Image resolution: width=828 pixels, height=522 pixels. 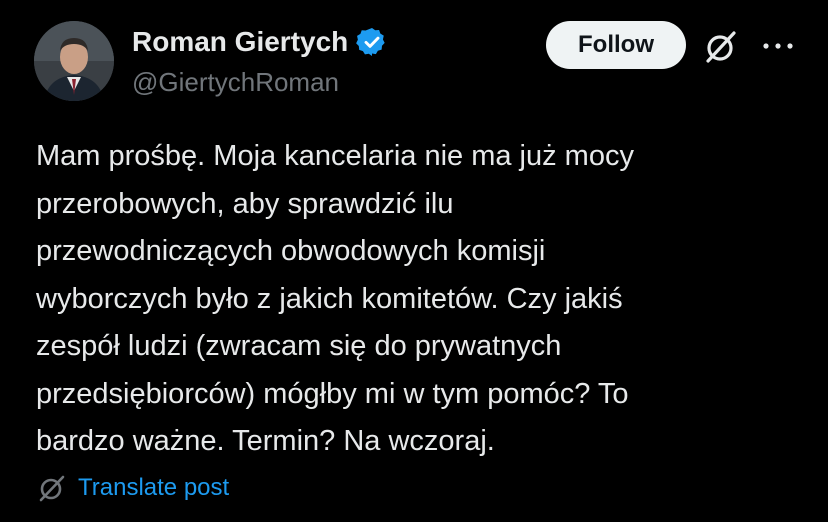 I want to click on post-text-line: zespół ludzi (zwracam się do prywatnych, so click(x=299, y=346).